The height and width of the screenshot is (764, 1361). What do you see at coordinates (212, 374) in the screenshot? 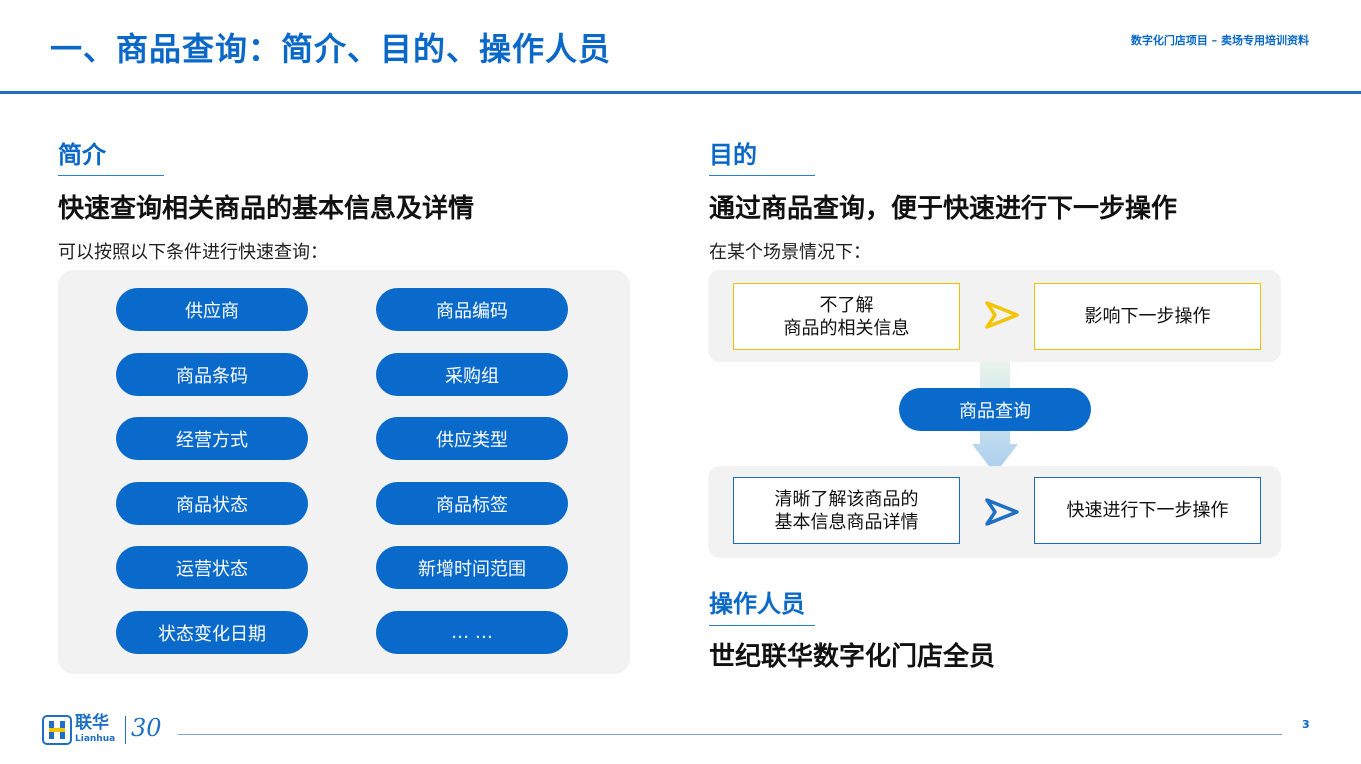
I see `condition-pill: 商品条码` at bounding box center [212, 374].